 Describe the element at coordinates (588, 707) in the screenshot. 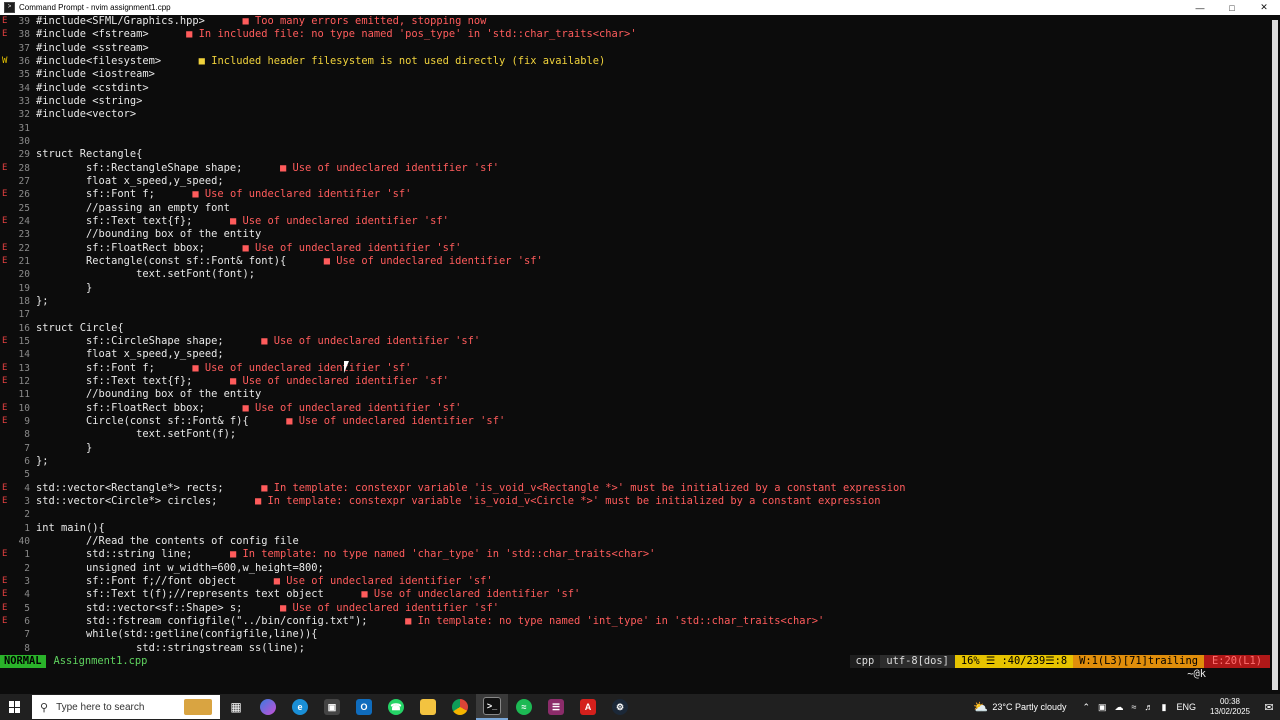

I see `acrobat-icon: A` at that location.